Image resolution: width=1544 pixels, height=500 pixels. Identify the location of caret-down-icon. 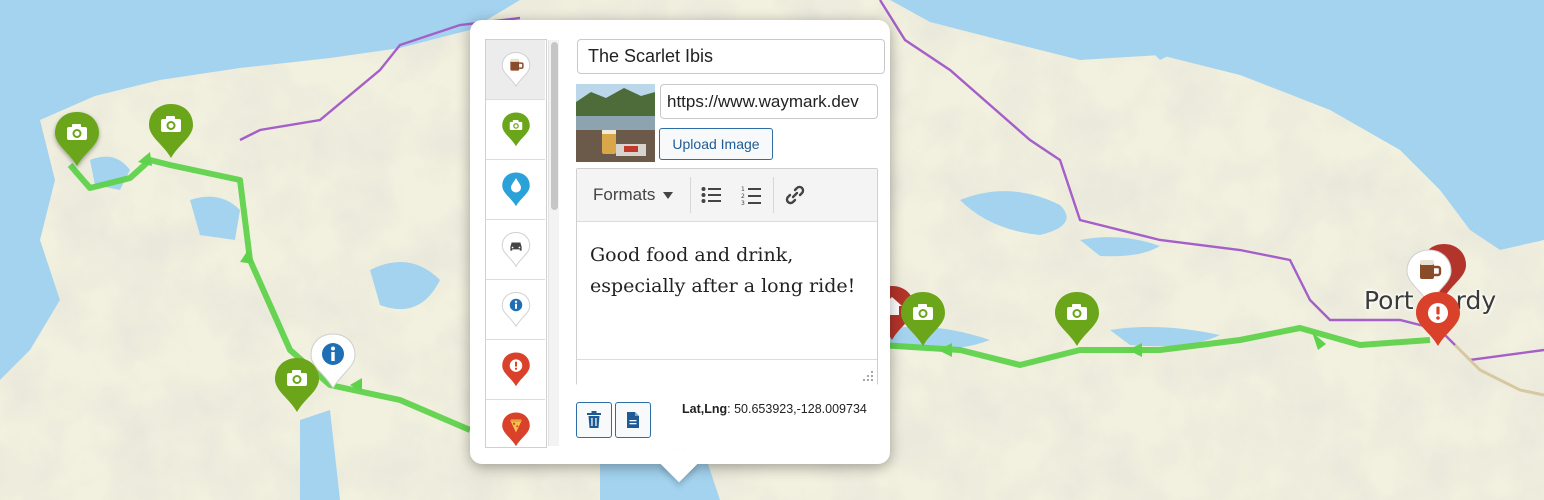
(668, 195).